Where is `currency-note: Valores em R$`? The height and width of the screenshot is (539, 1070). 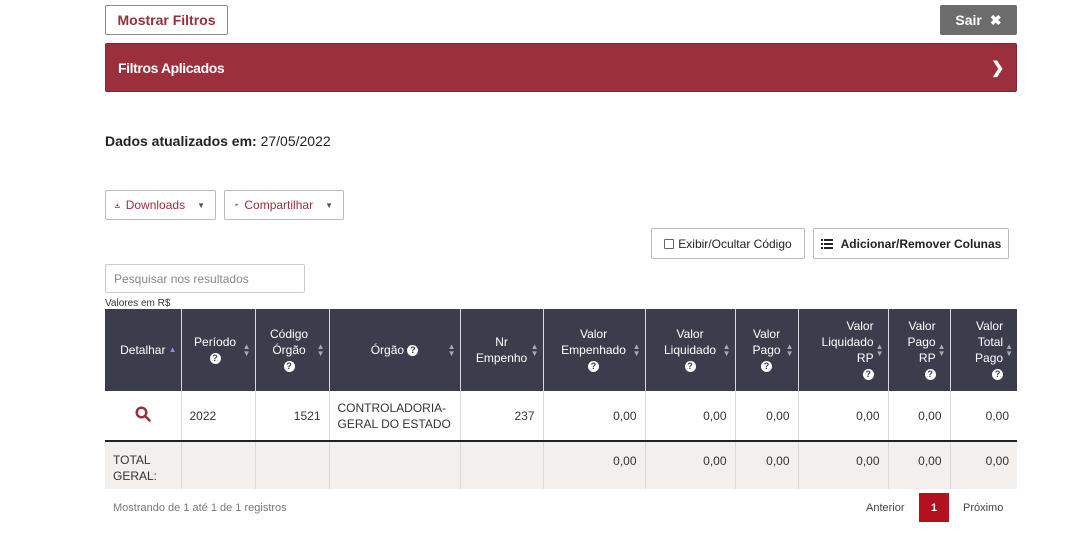
currency-note: Valores em R$ is located at coordinates (138, 303).